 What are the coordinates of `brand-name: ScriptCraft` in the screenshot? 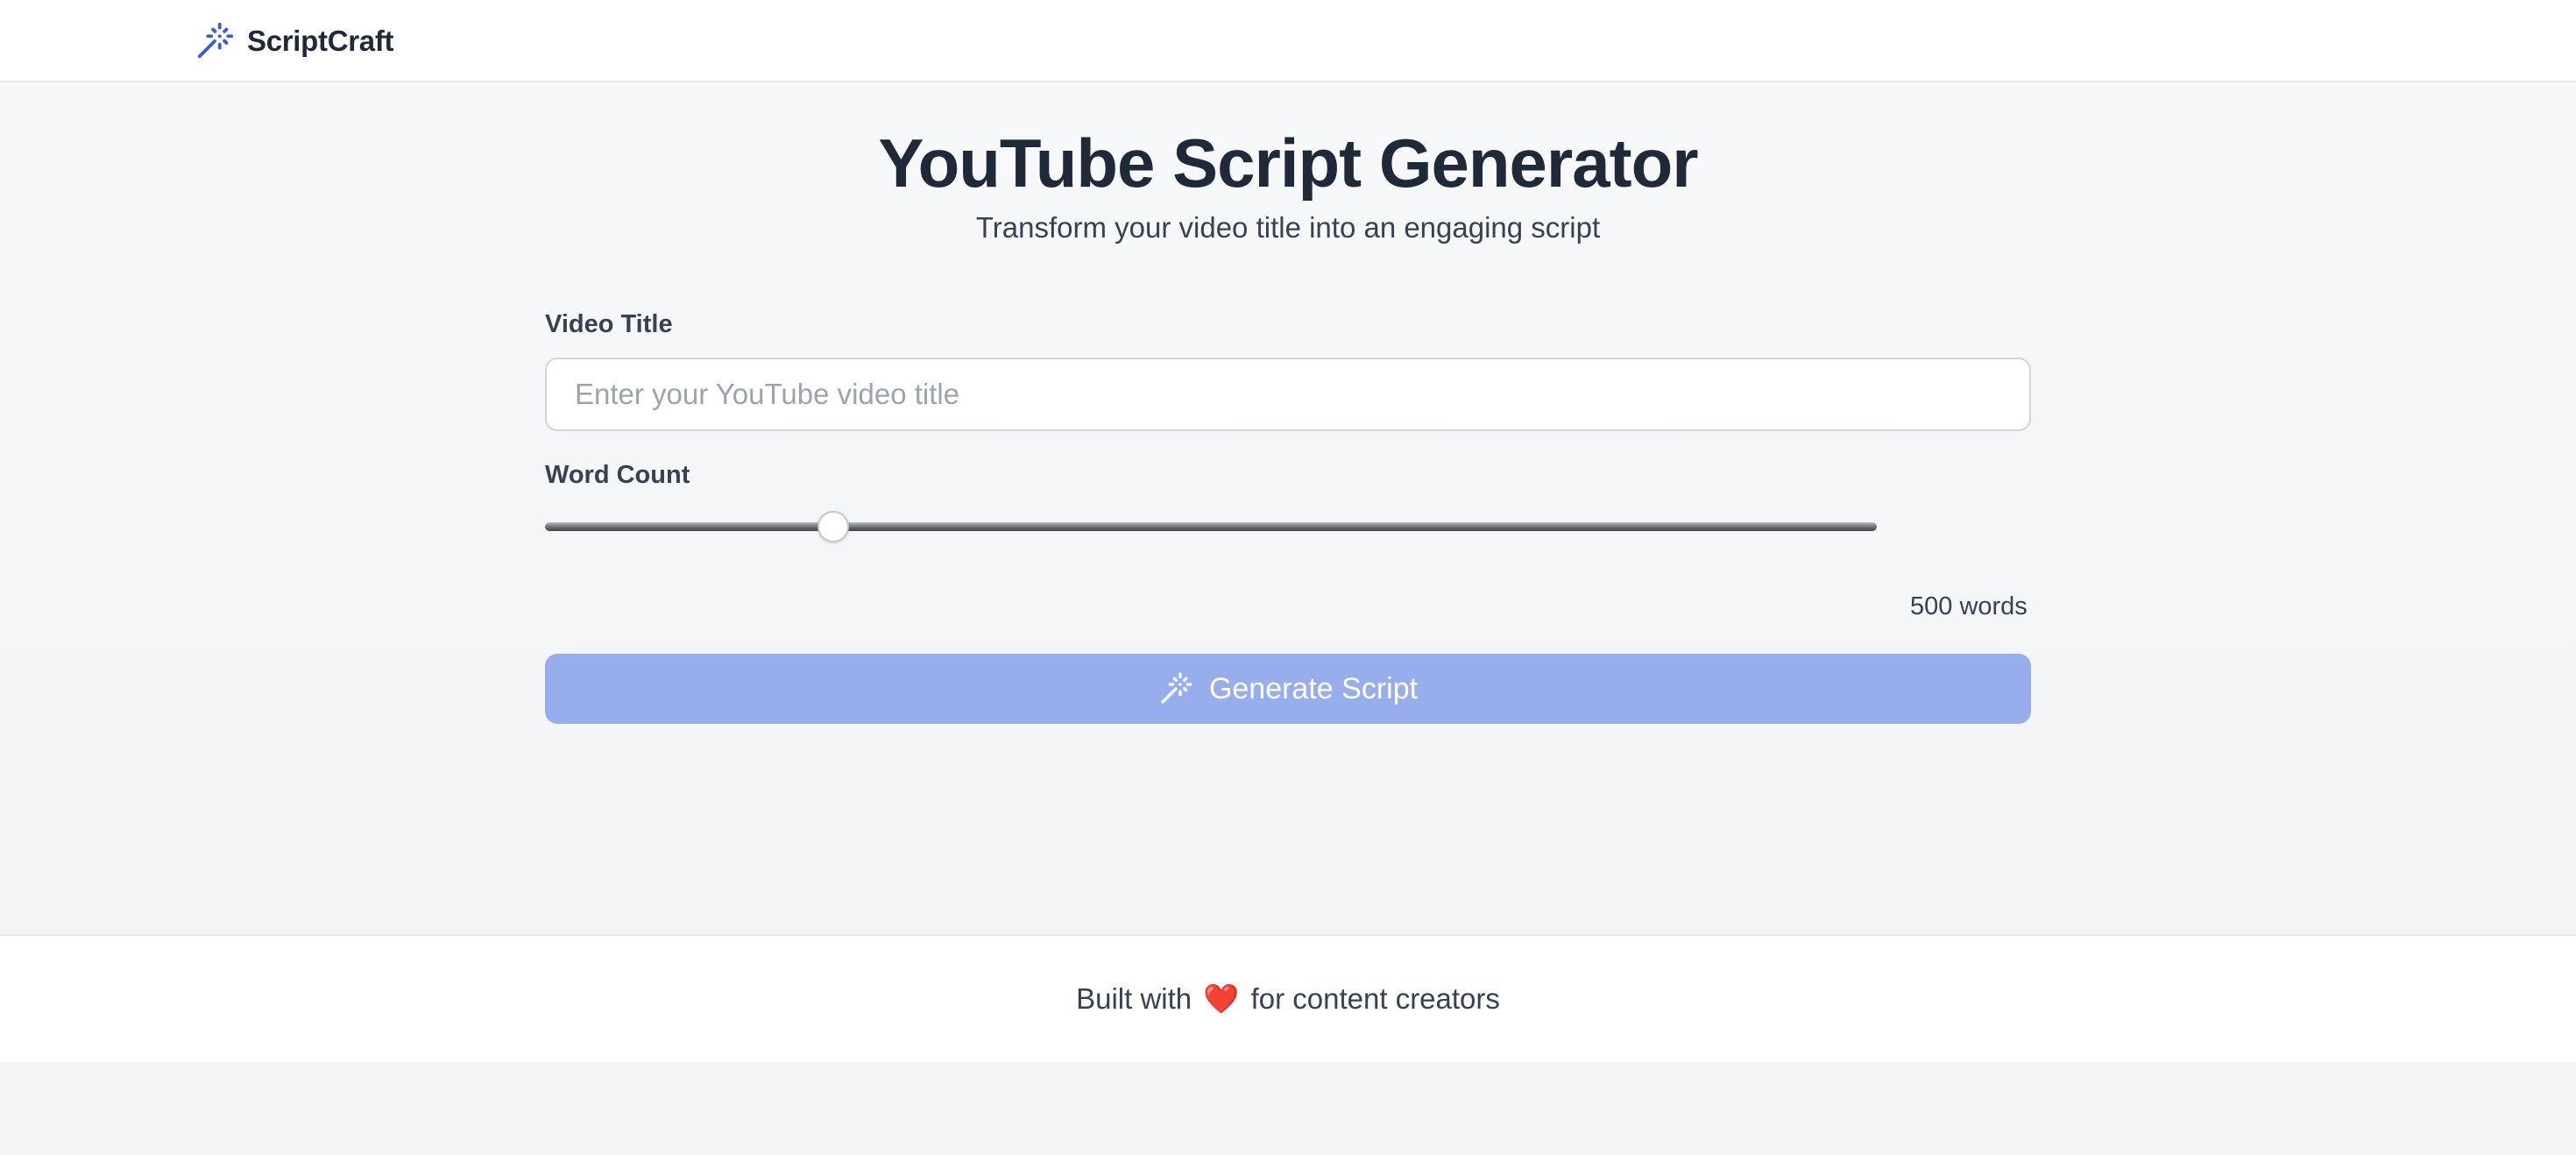 It's located at (320, 41).